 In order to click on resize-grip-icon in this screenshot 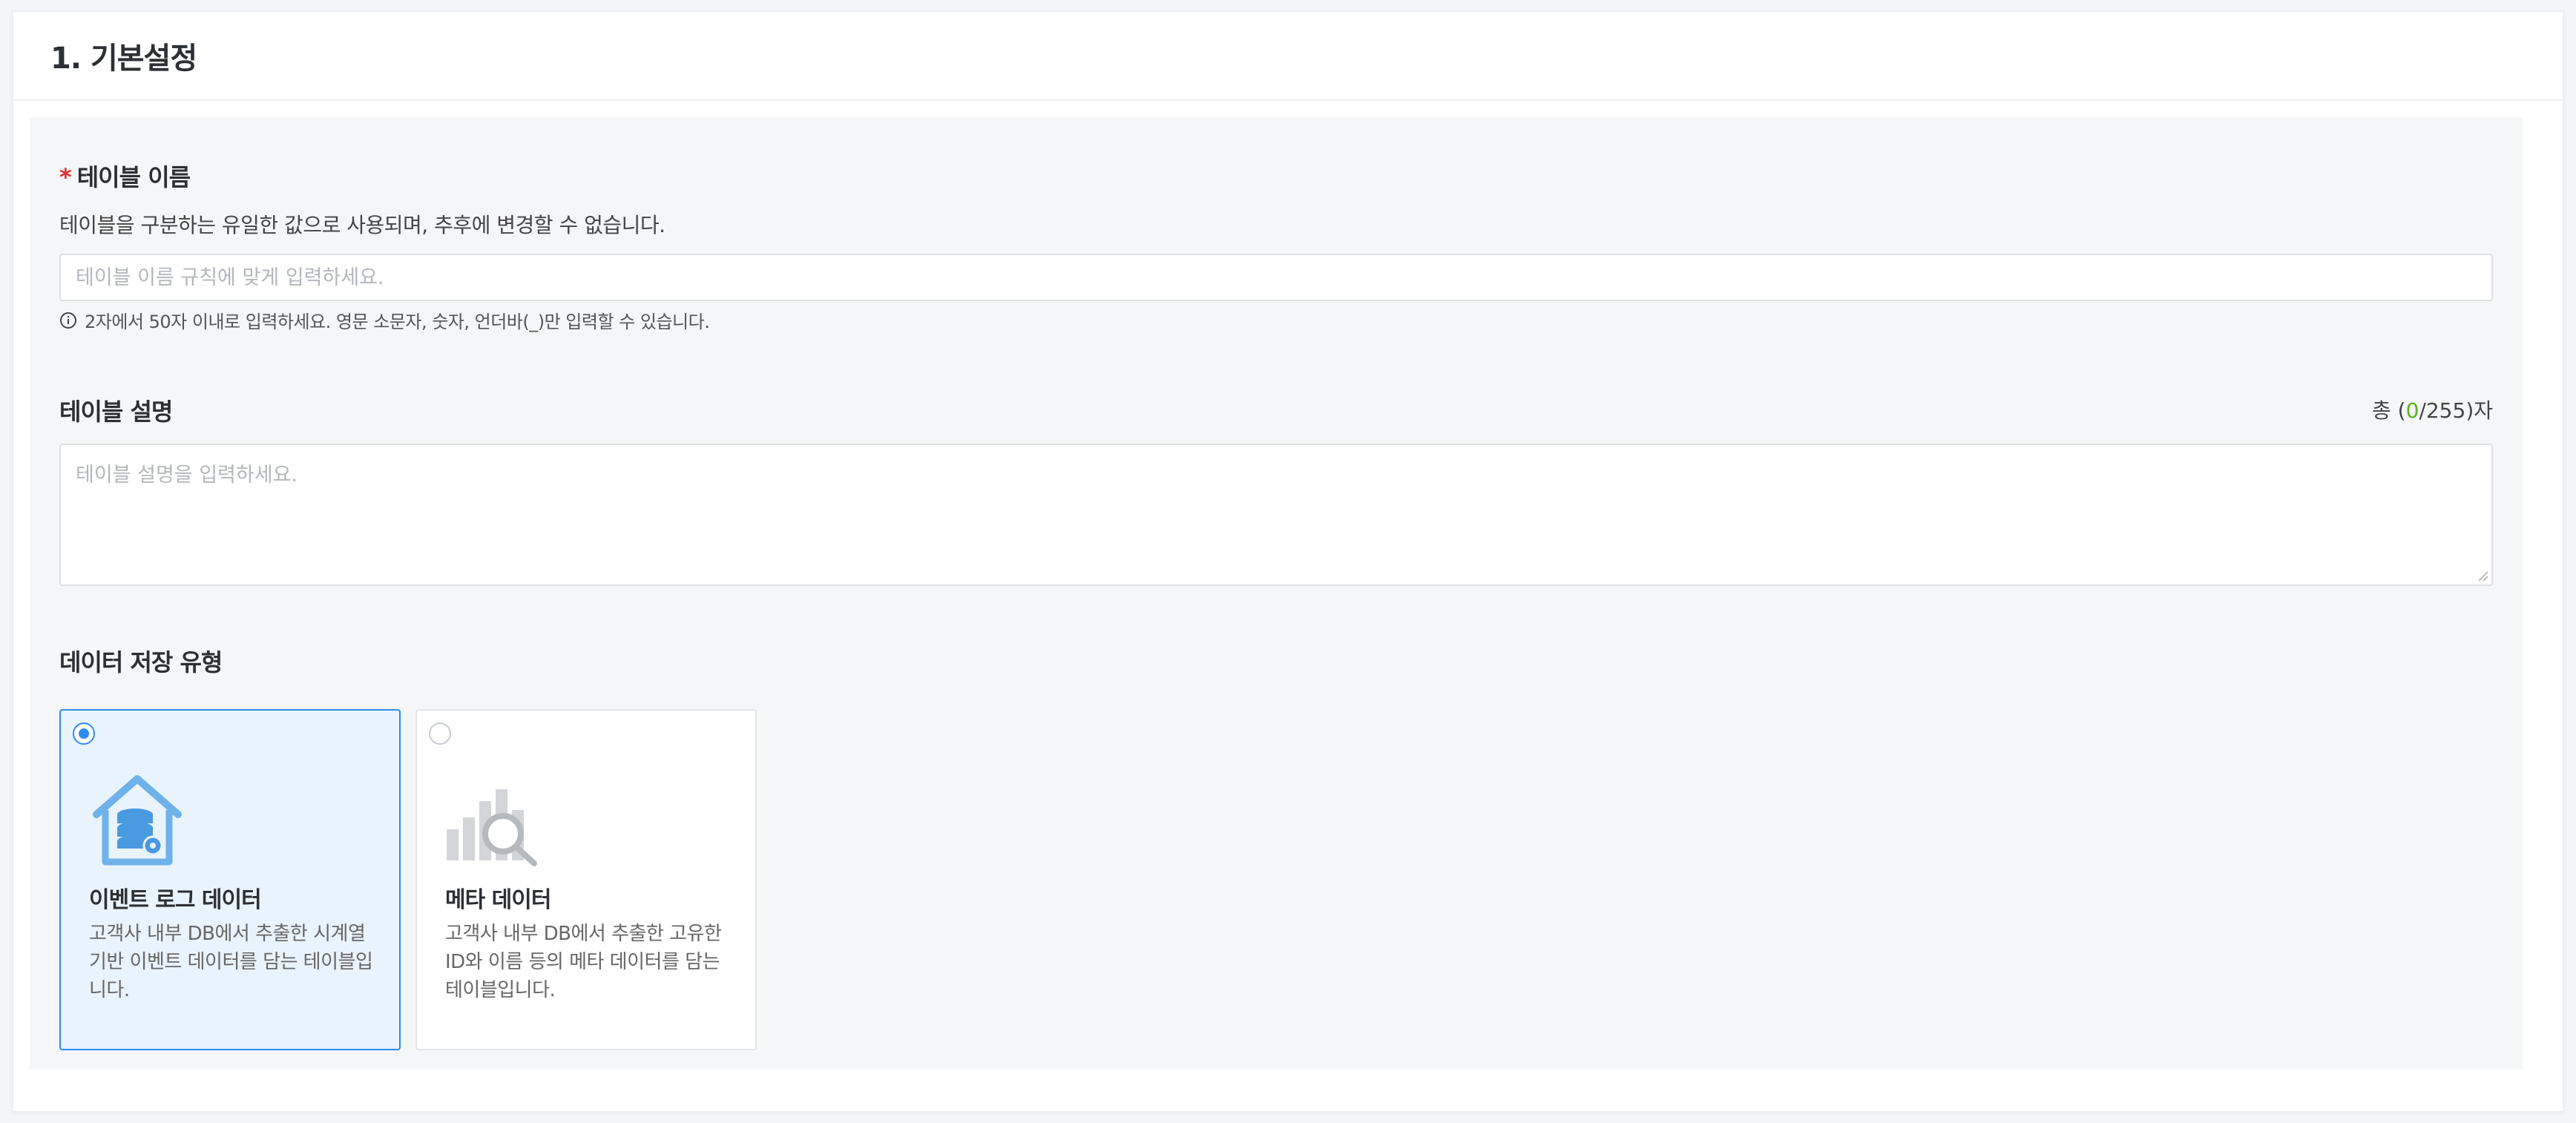, I will do `click(2481, 575)`.